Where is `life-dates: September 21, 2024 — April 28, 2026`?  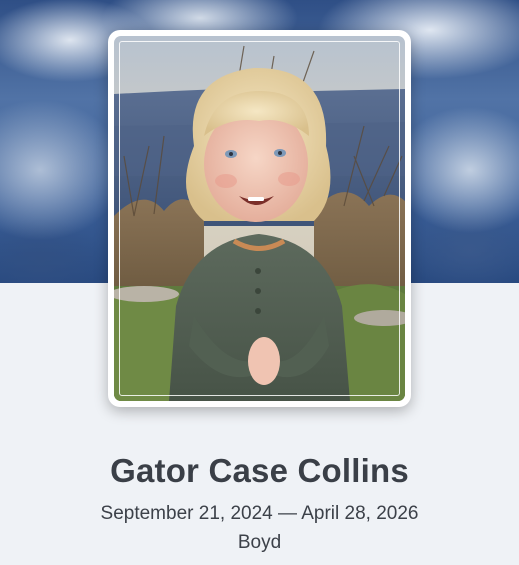
life-dates: September 21, 2024 — April 28, 2026 is located at coordinates (259, 513).